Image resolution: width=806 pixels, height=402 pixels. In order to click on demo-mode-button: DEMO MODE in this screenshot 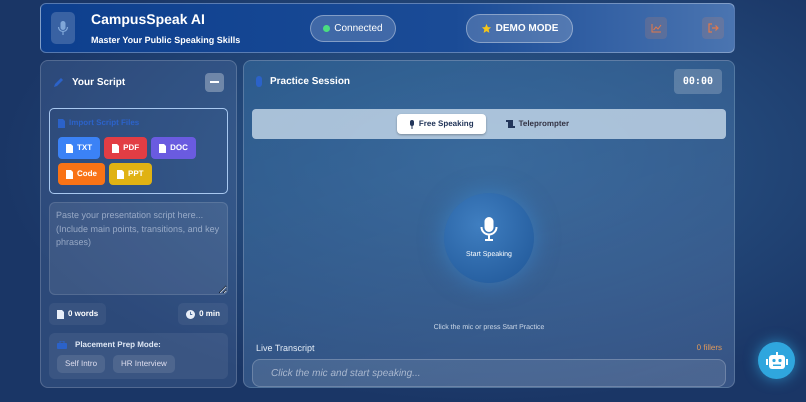, I will do `click(520, 28)`.